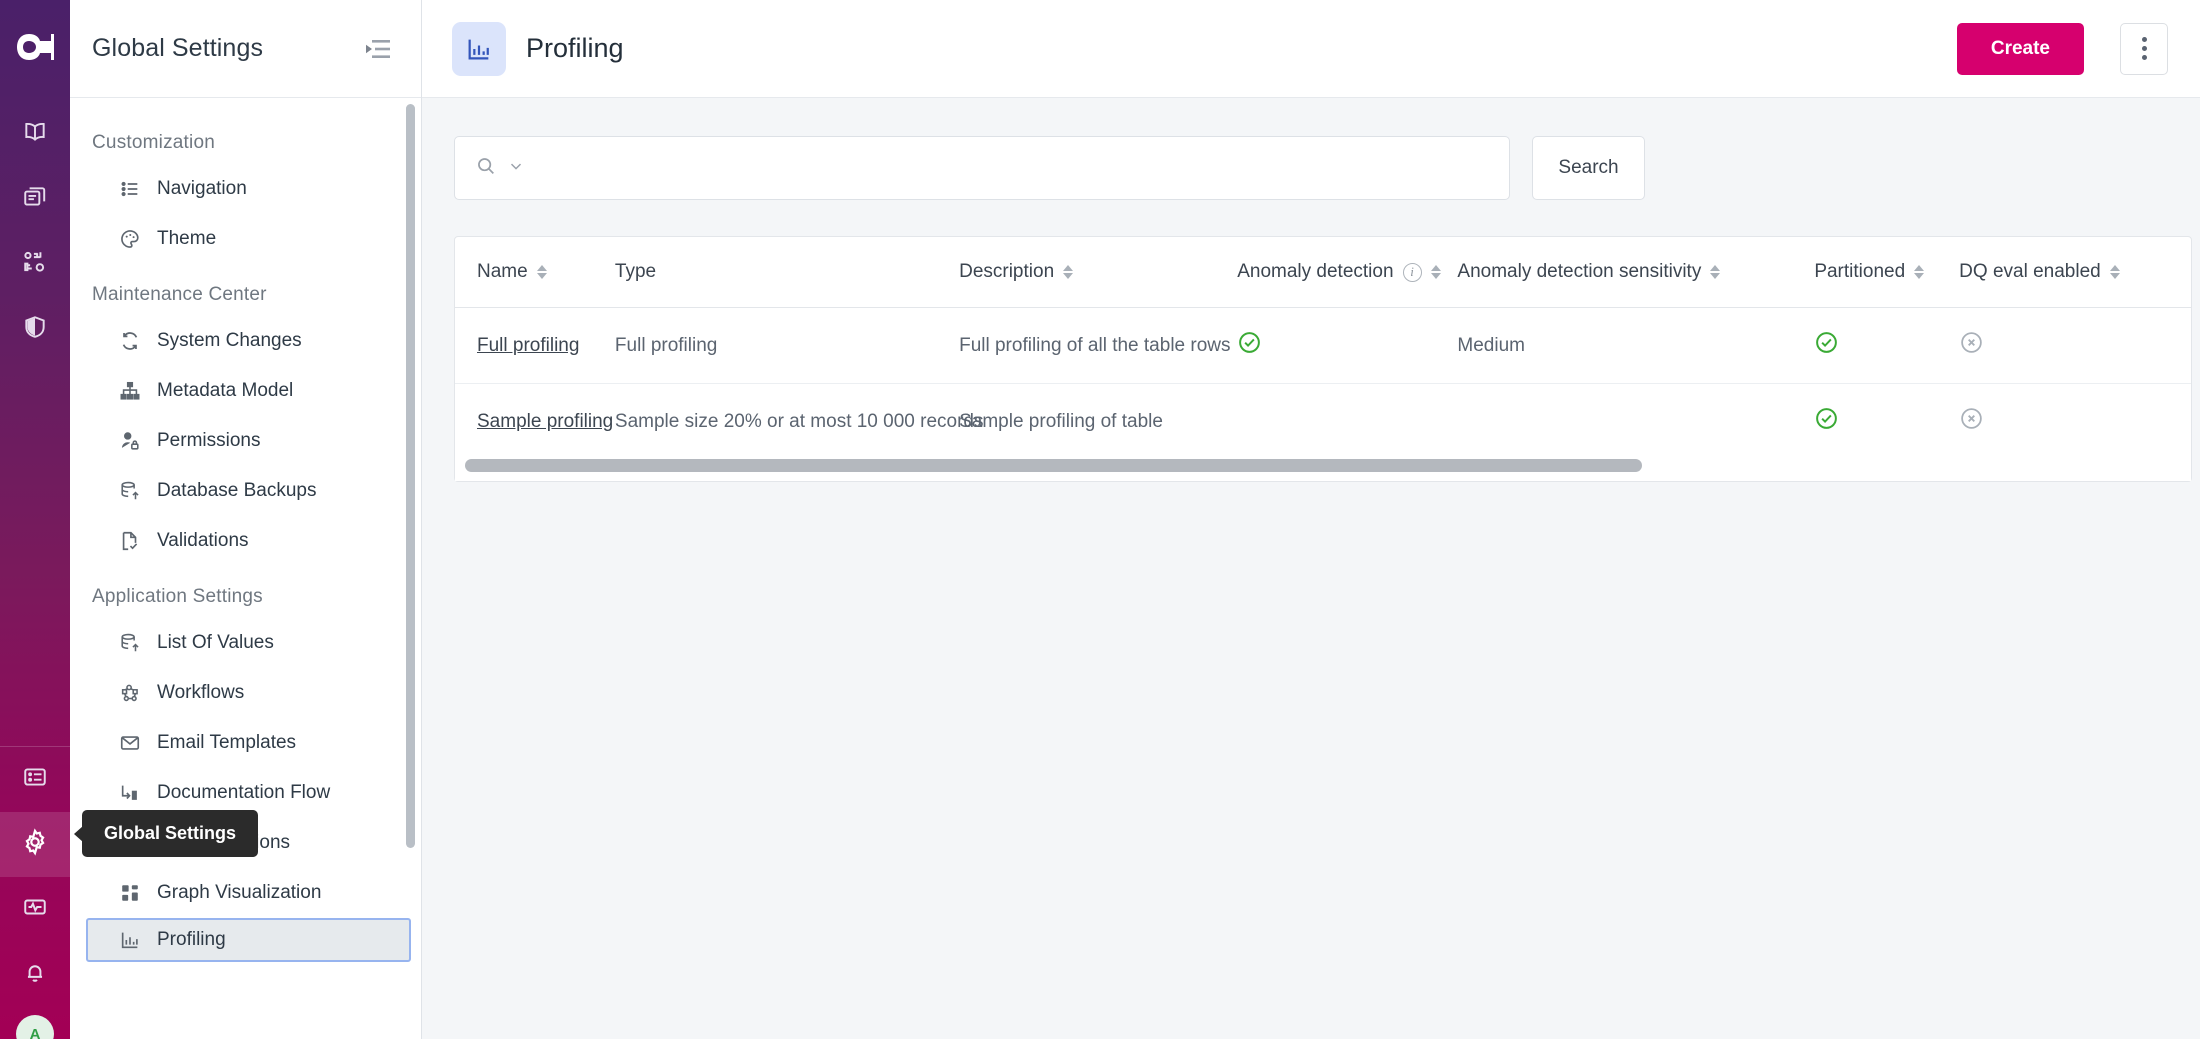 The image size is (2200, 1039). What do you see at coordinates (202, 188) in the screenshot?
I see `sidebar-item-label: Navigation` at bounding box center [202, 188].